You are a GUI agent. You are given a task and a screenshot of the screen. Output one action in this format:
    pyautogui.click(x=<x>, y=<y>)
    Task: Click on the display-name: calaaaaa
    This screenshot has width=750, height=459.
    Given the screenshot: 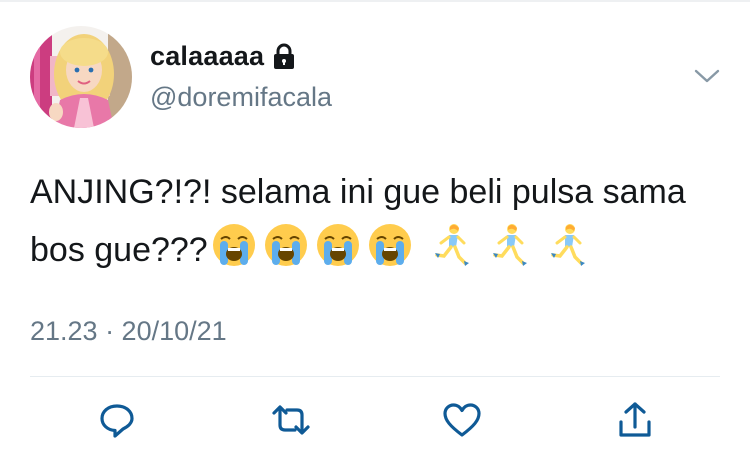 What is the action you would take?
    pyautogui.click(x=223, y=56)
    